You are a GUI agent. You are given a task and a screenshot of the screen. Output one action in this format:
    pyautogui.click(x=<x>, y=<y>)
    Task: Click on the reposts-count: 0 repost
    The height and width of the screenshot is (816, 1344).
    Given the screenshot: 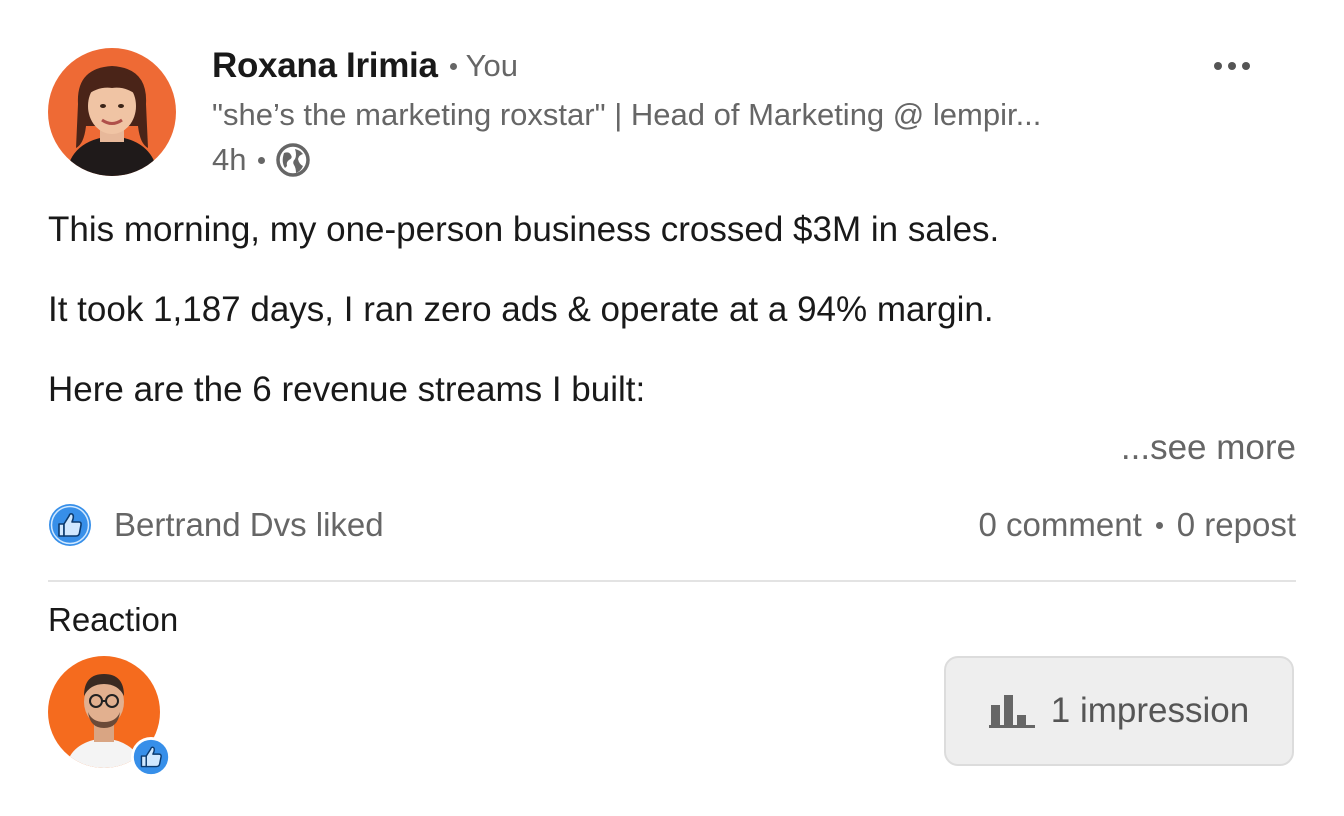 What is the action you would take?
    pyautogui.click(x=1236, y=525)
    